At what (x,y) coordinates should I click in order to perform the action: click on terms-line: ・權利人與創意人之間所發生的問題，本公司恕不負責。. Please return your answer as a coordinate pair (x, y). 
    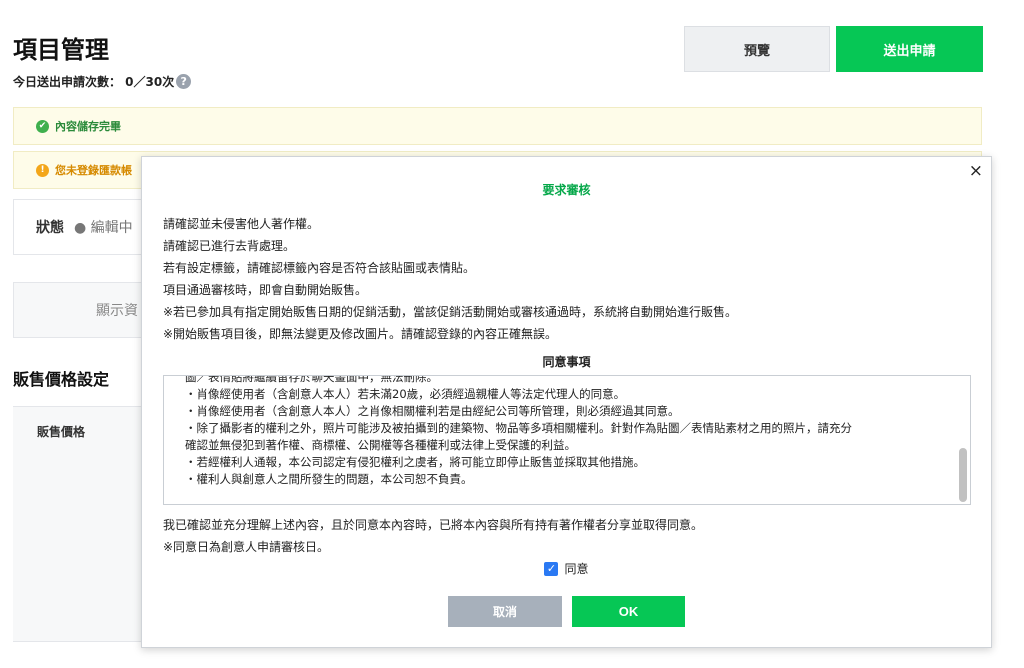
    Looking at the image, I should click on (329, 479).